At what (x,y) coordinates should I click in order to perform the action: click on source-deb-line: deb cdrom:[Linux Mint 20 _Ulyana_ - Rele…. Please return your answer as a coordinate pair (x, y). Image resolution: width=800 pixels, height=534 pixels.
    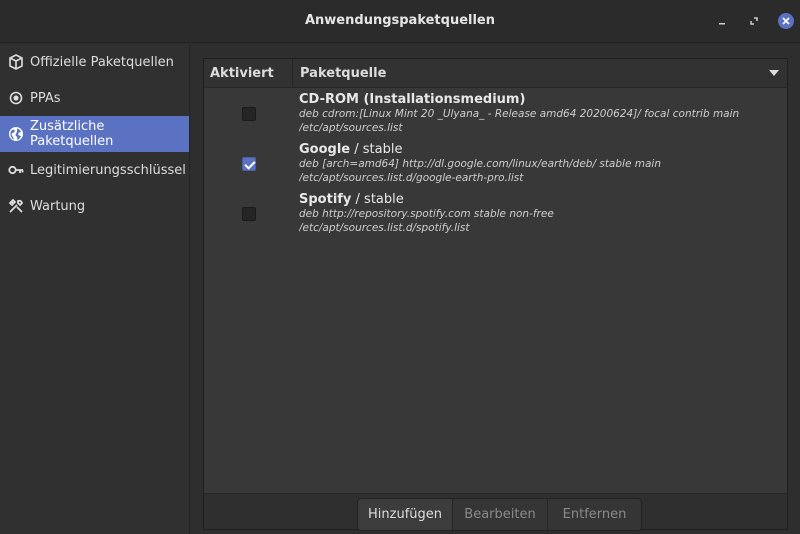
    Looking at the image, I should click on (519, 114).